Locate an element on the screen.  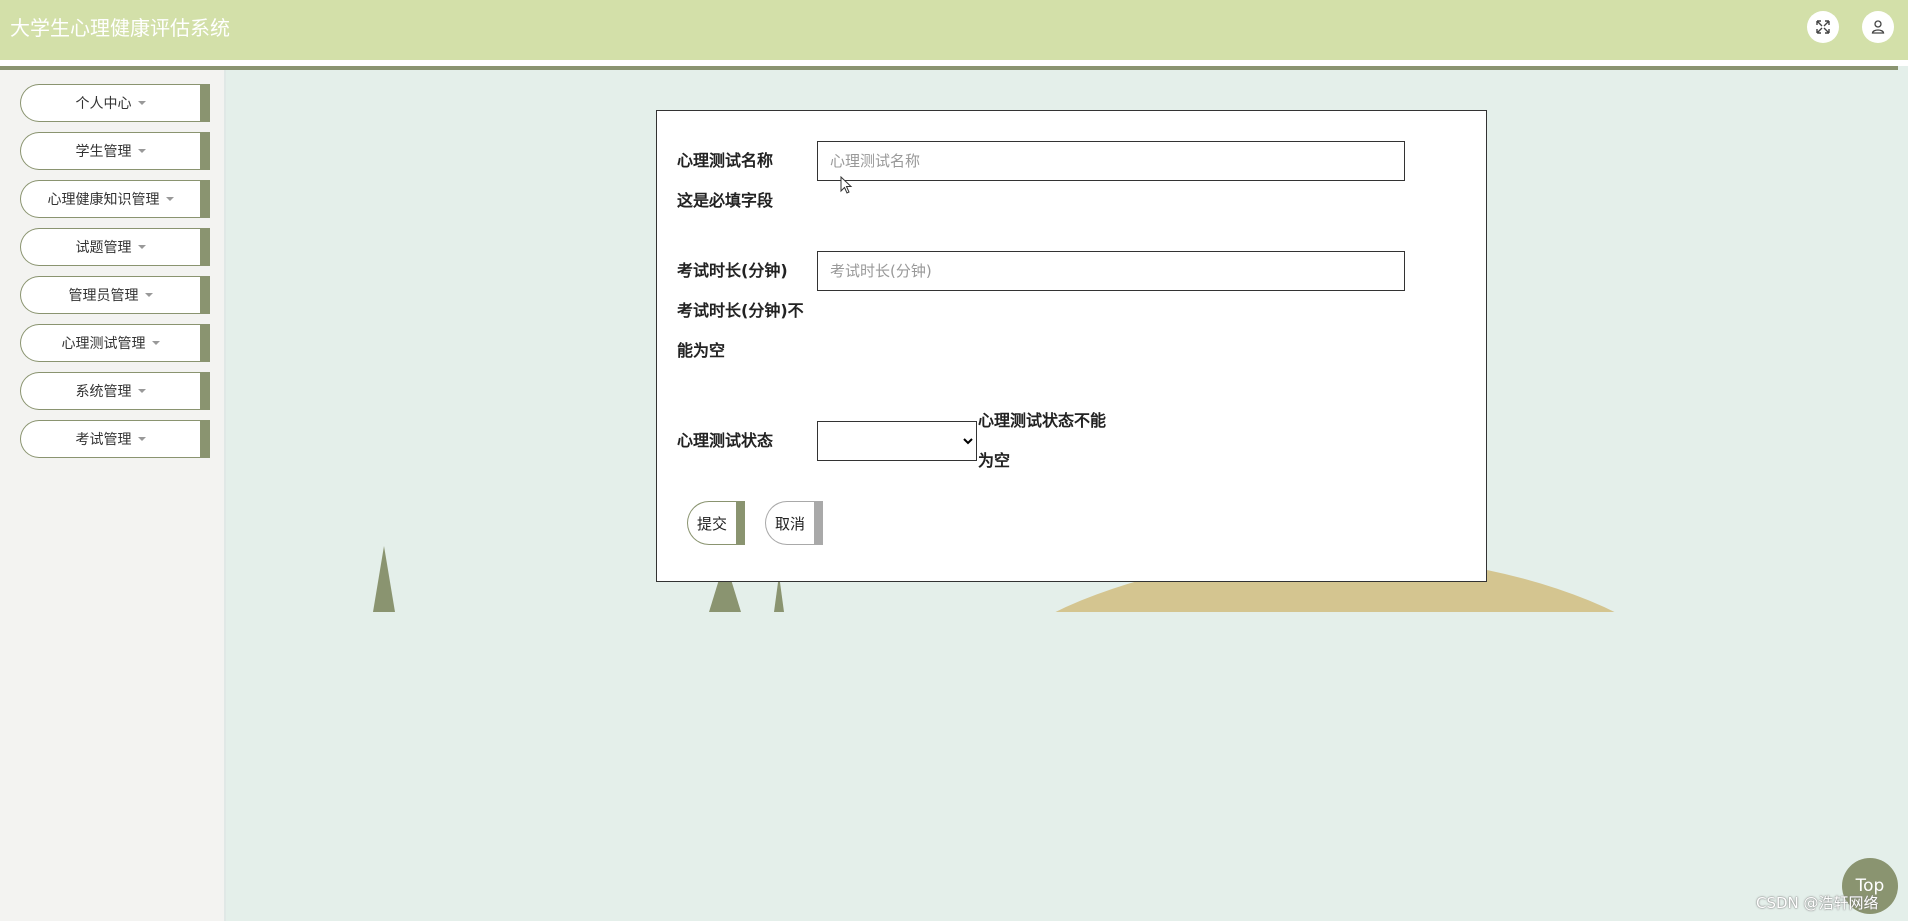
sidebar-item-label: 心理测试管理 is located at coordinates (103, 344).